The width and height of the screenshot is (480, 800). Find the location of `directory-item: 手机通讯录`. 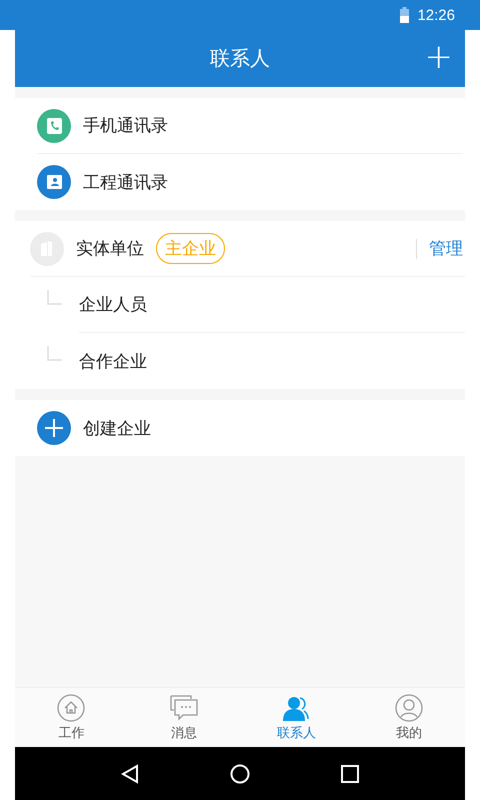

directory-item: 手机通讯录 is located at coordinates (250, 126).